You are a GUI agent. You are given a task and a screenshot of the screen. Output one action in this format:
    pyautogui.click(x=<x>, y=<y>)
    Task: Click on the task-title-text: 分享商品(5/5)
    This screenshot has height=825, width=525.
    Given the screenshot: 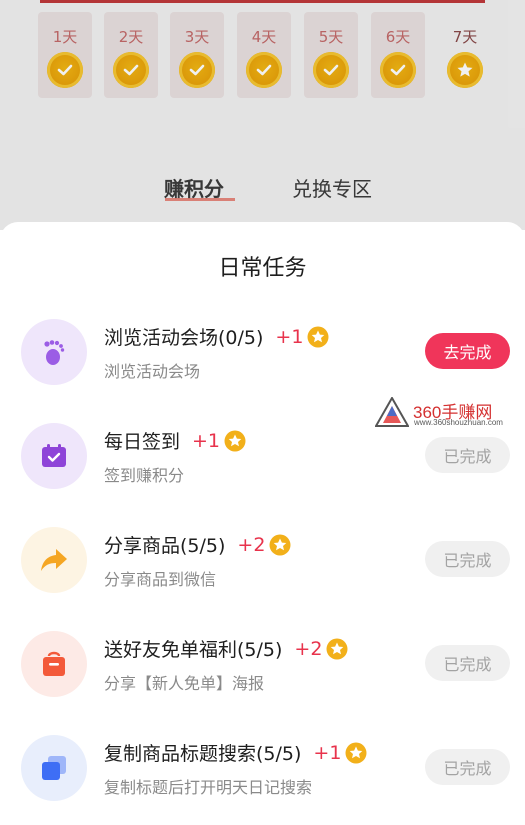 What is the action you would take?
    pyautogui.click(x=165, y=546)
    